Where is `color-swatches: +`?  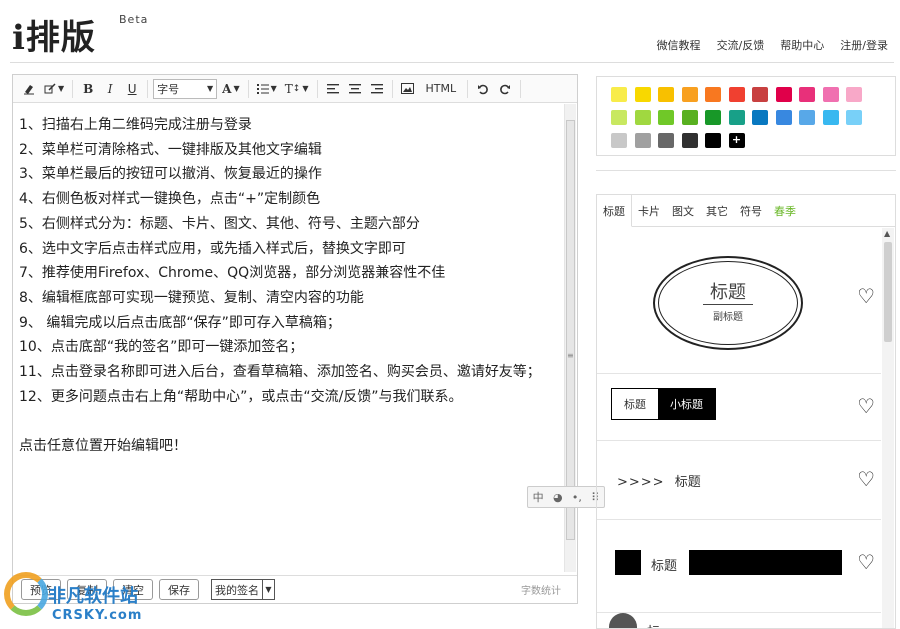 color-swatches: + is located at coordinates (736, 117).